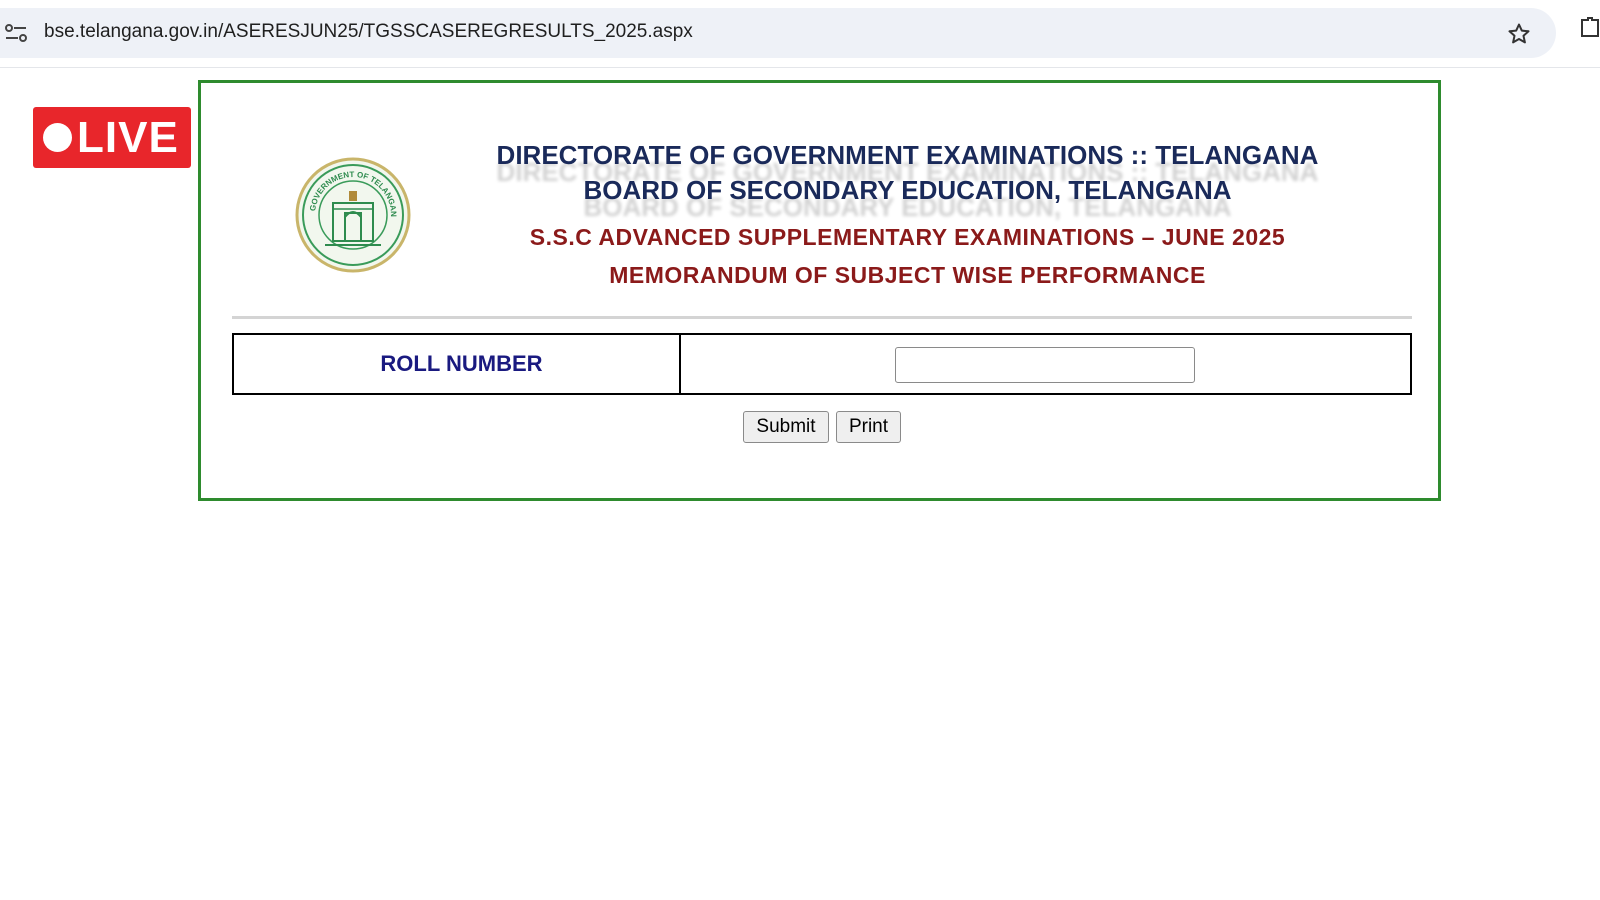  Describe the element at coordinates (786, 427) in the screenshot. I see `submit-button: Submit` at that location.